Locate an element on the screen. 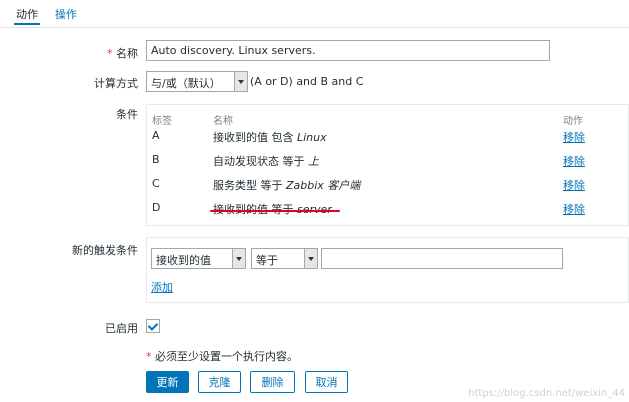 The image size is (629, 402). tab-operations: 操作 is located at coordinates (66, 14).